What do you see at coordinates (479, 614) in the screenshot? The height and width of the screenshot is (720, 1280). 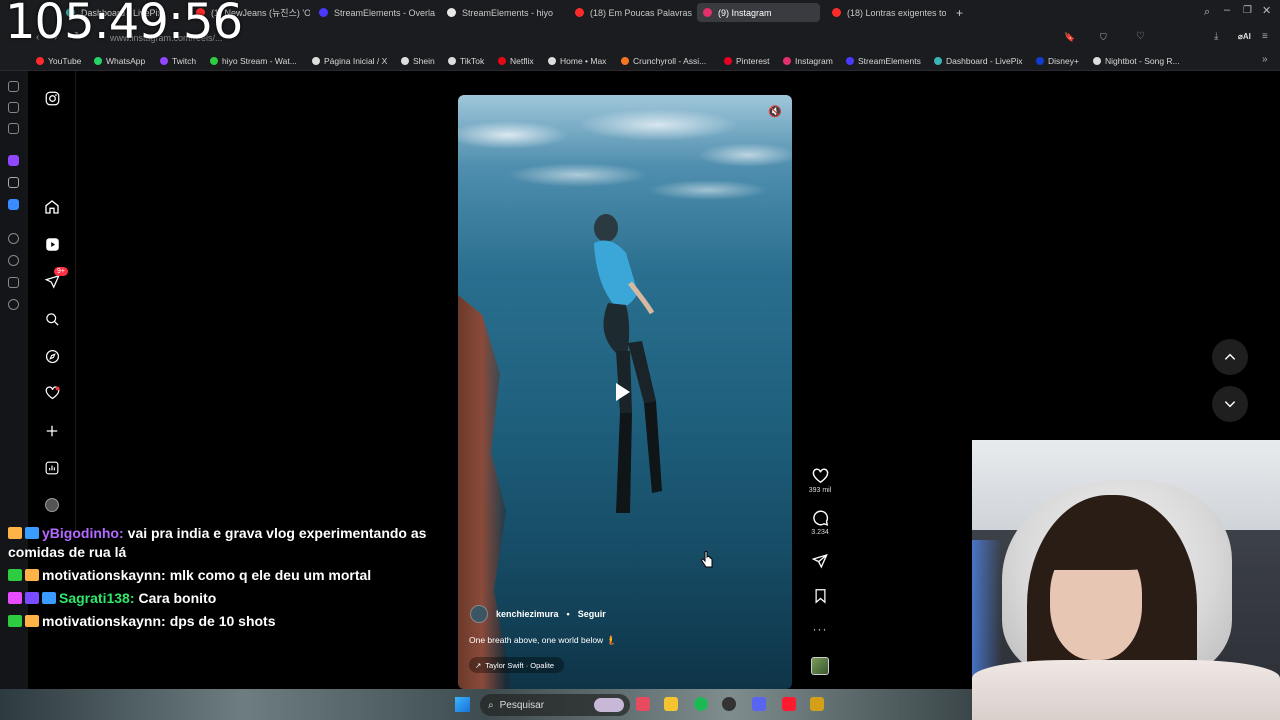 I see `author-avatar` at bounding box center [479, 614].